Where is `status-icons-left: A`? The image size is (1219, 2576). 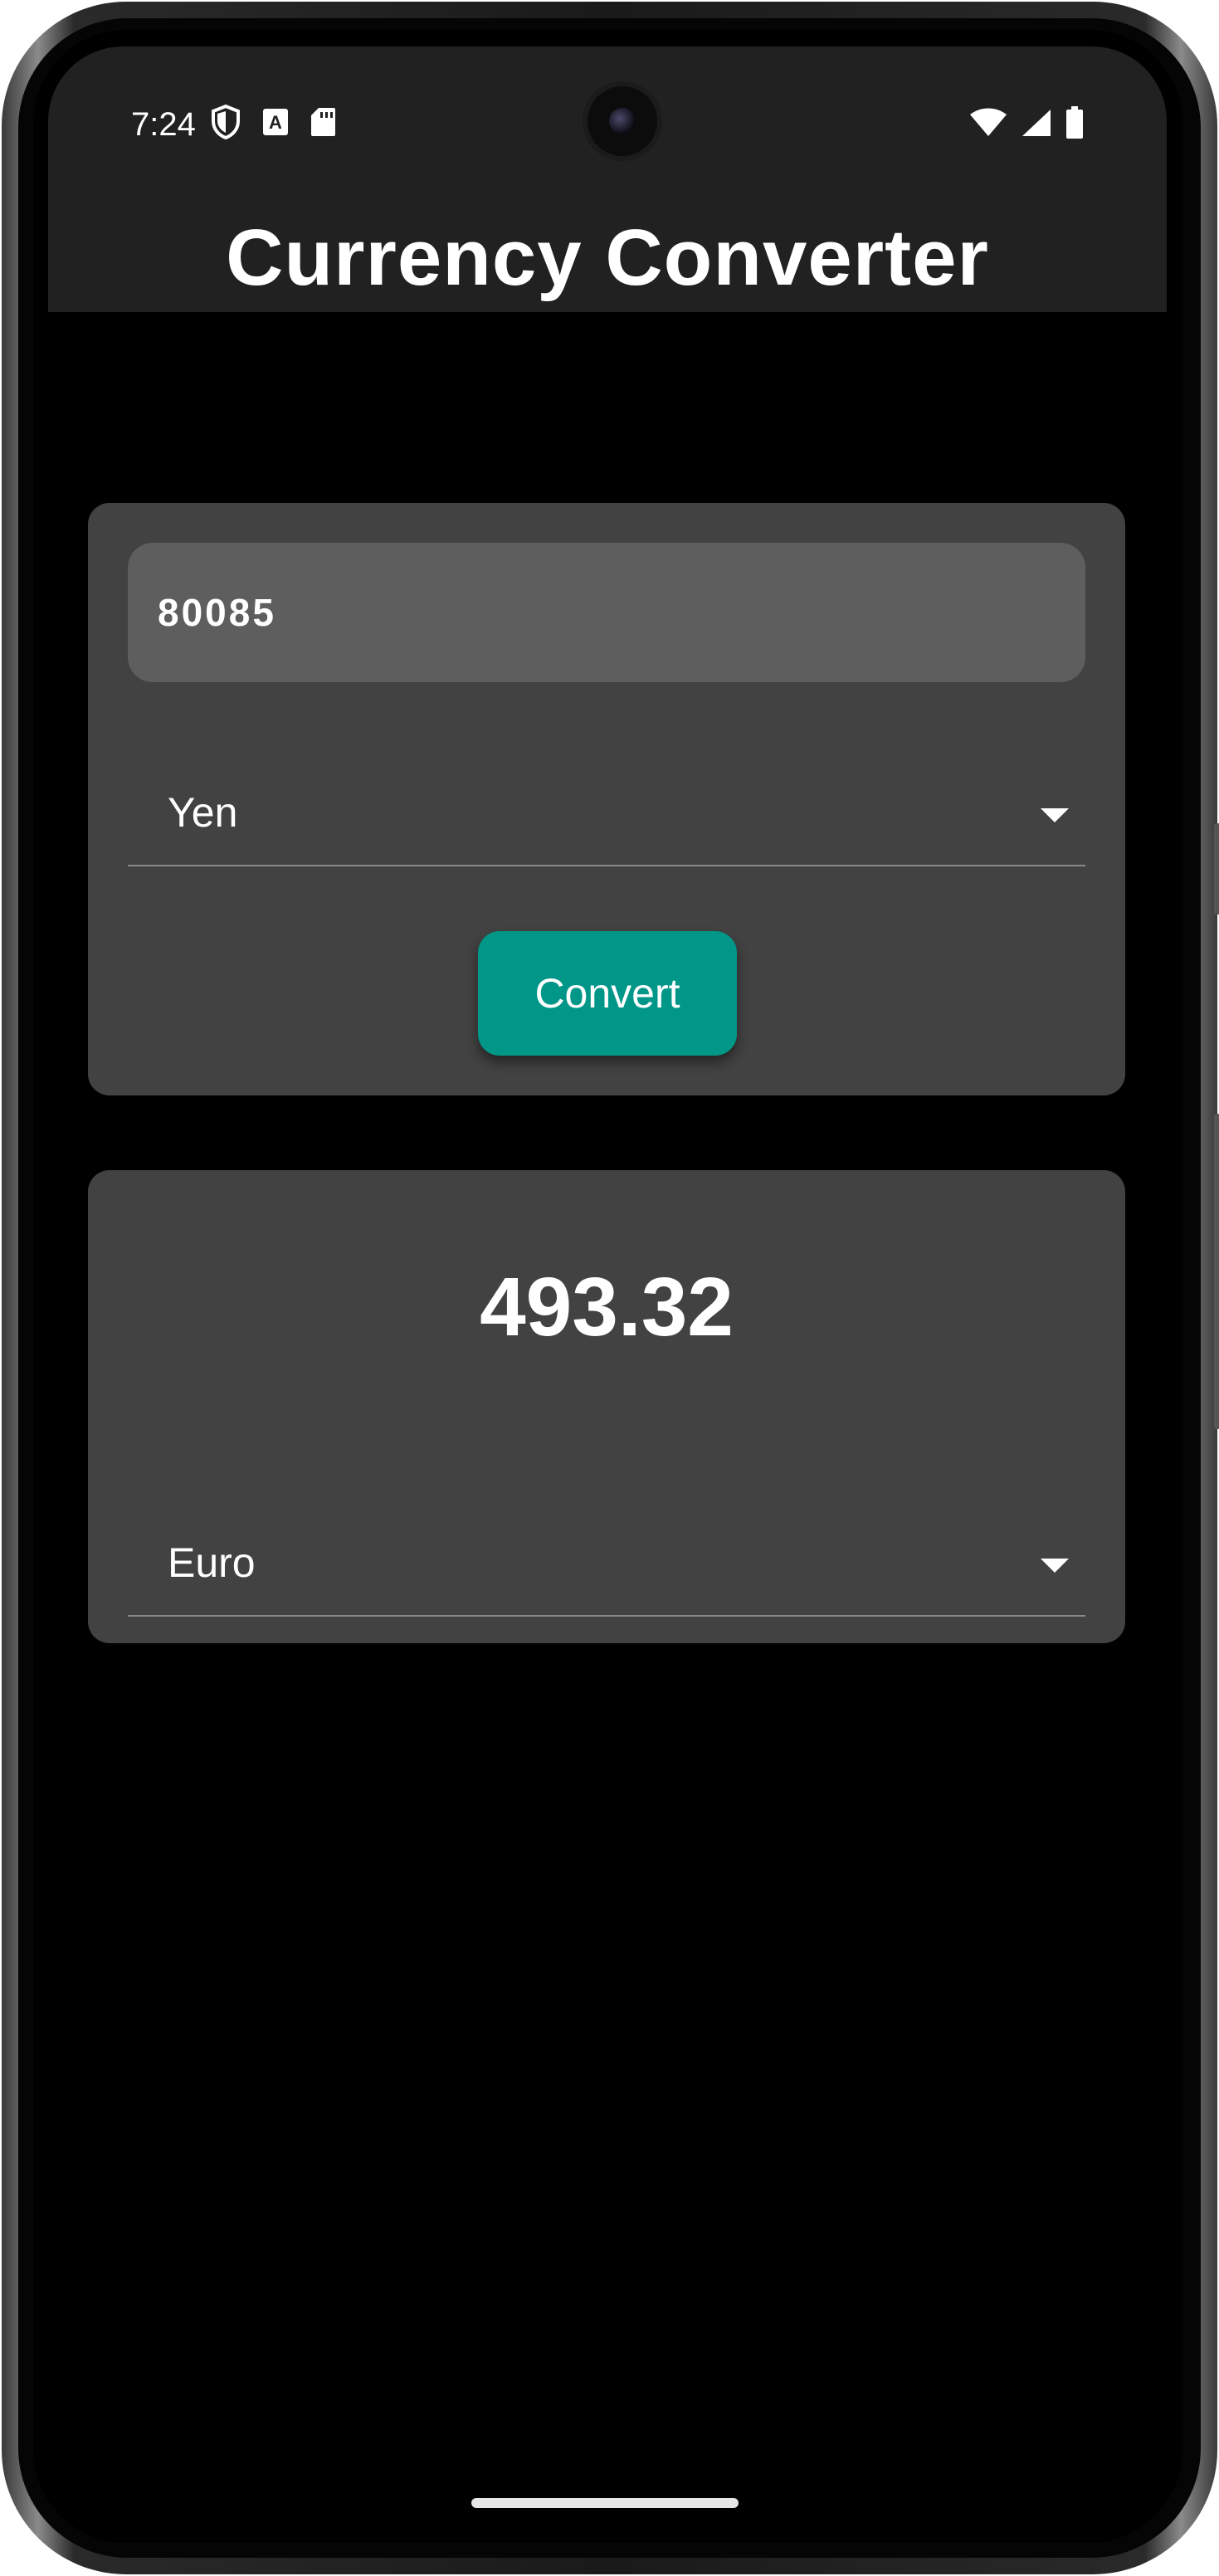
status-icons-left: A is located at coordinates (273, 122).